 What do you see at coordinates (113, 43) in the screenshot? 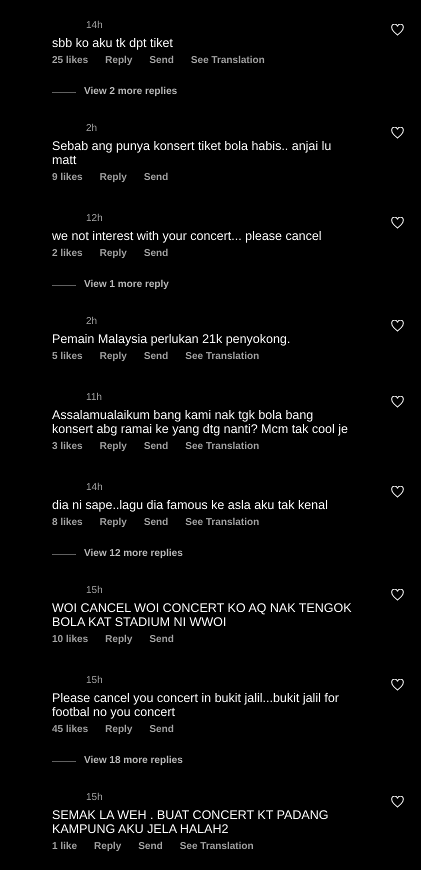
I see `comment-text: sbb ko aku tk dpt tiket` at bounding box center [113, 43].